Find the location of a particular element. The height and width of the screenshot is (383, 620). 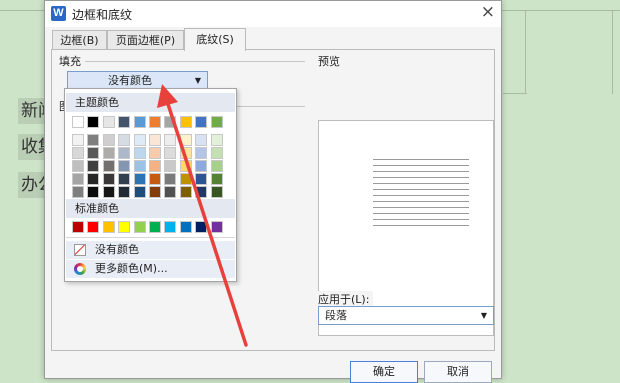

cancel-button: 取消 is located at coordinates (458, 372).